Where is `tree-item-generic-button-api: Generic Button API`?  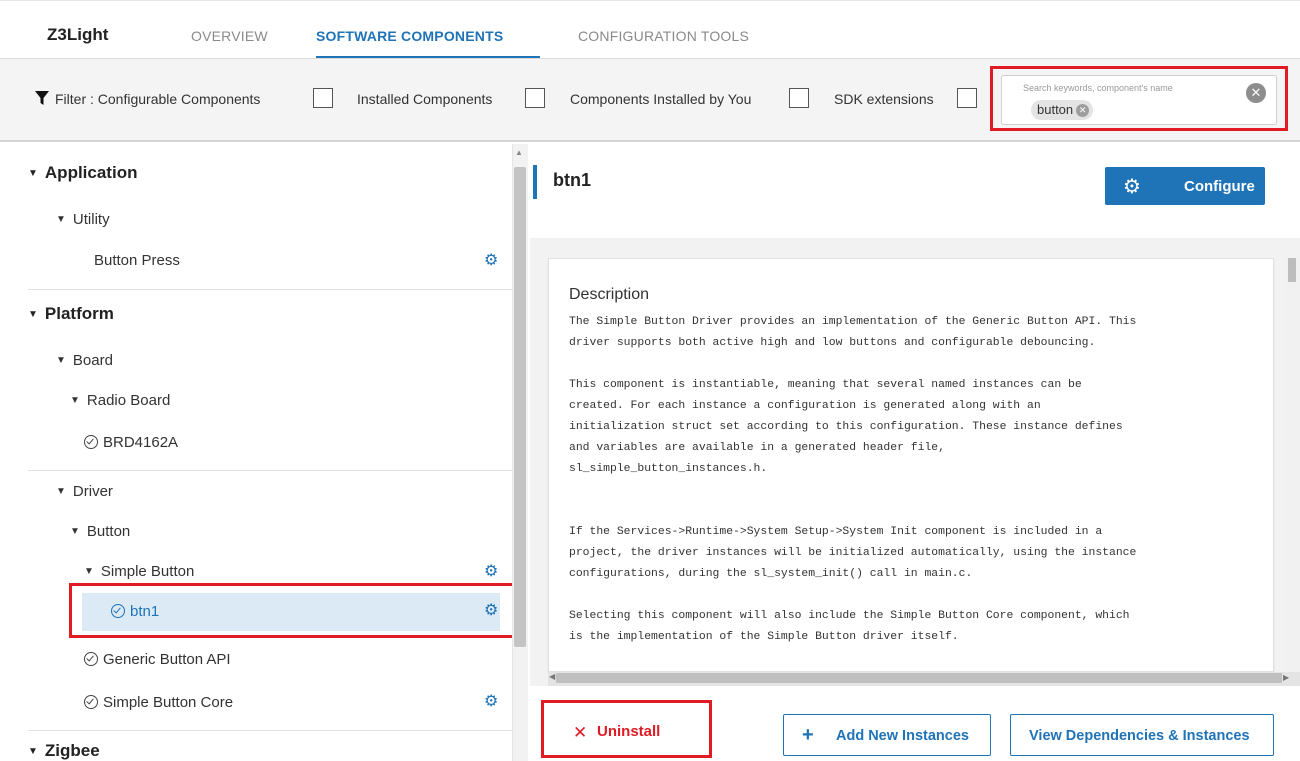
tree-item-generic-button-api: Generic Button API is located at coordinates (157, 659).